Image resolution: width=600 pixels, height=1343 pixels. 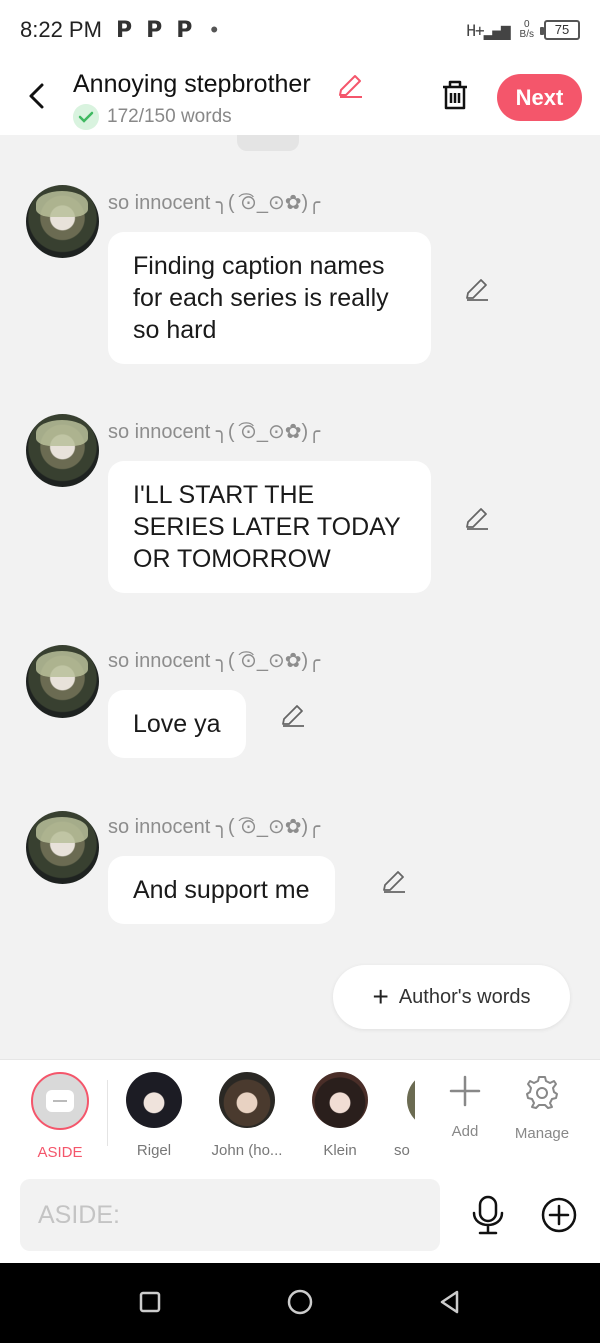 I want to click on divider, so click(x=107, y=1113).